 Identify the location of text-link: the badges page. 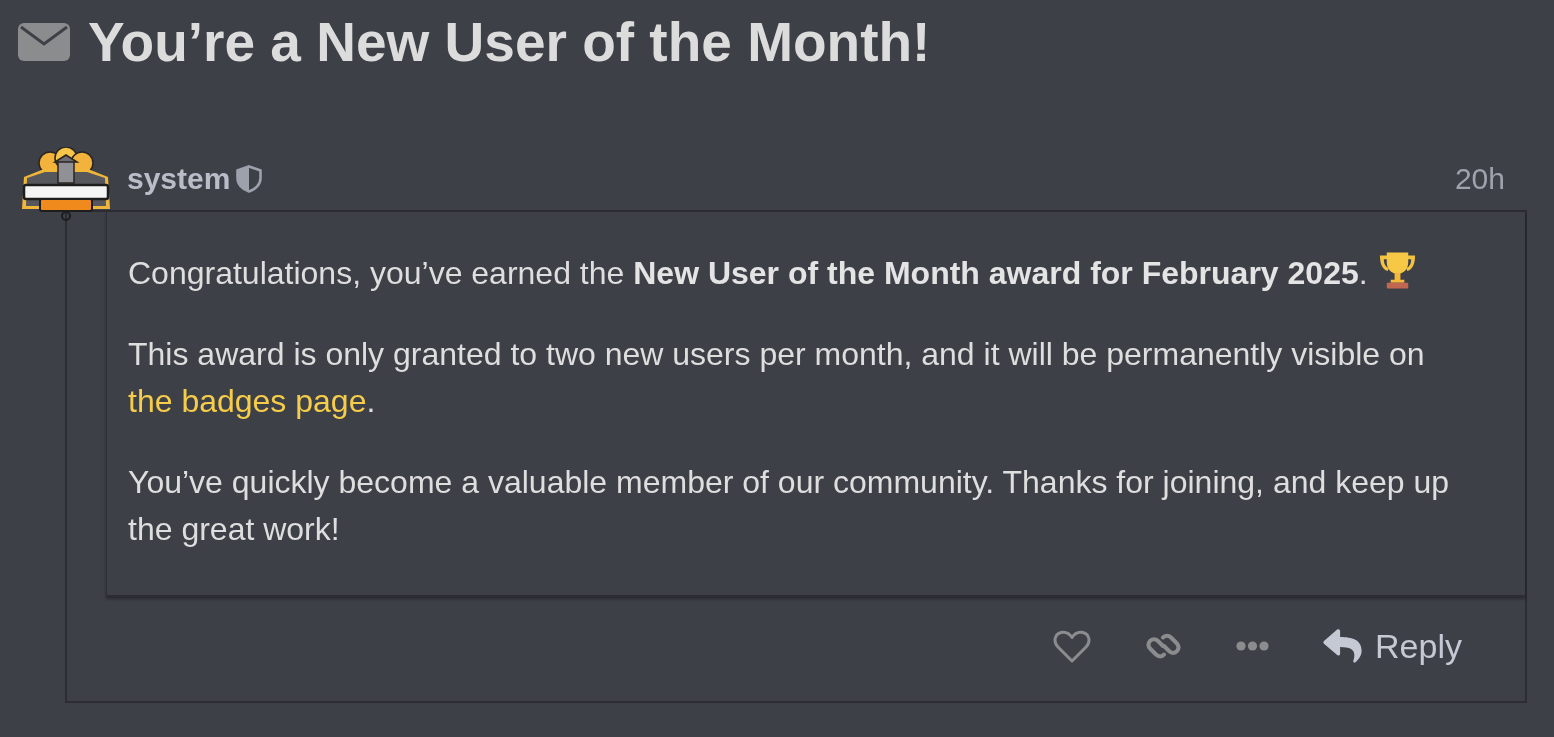
(247, 401).